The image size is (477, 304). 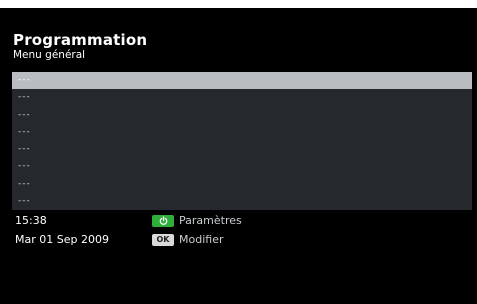 I want to click on settings-legend: Paramètres, so click(x=197, y=220).